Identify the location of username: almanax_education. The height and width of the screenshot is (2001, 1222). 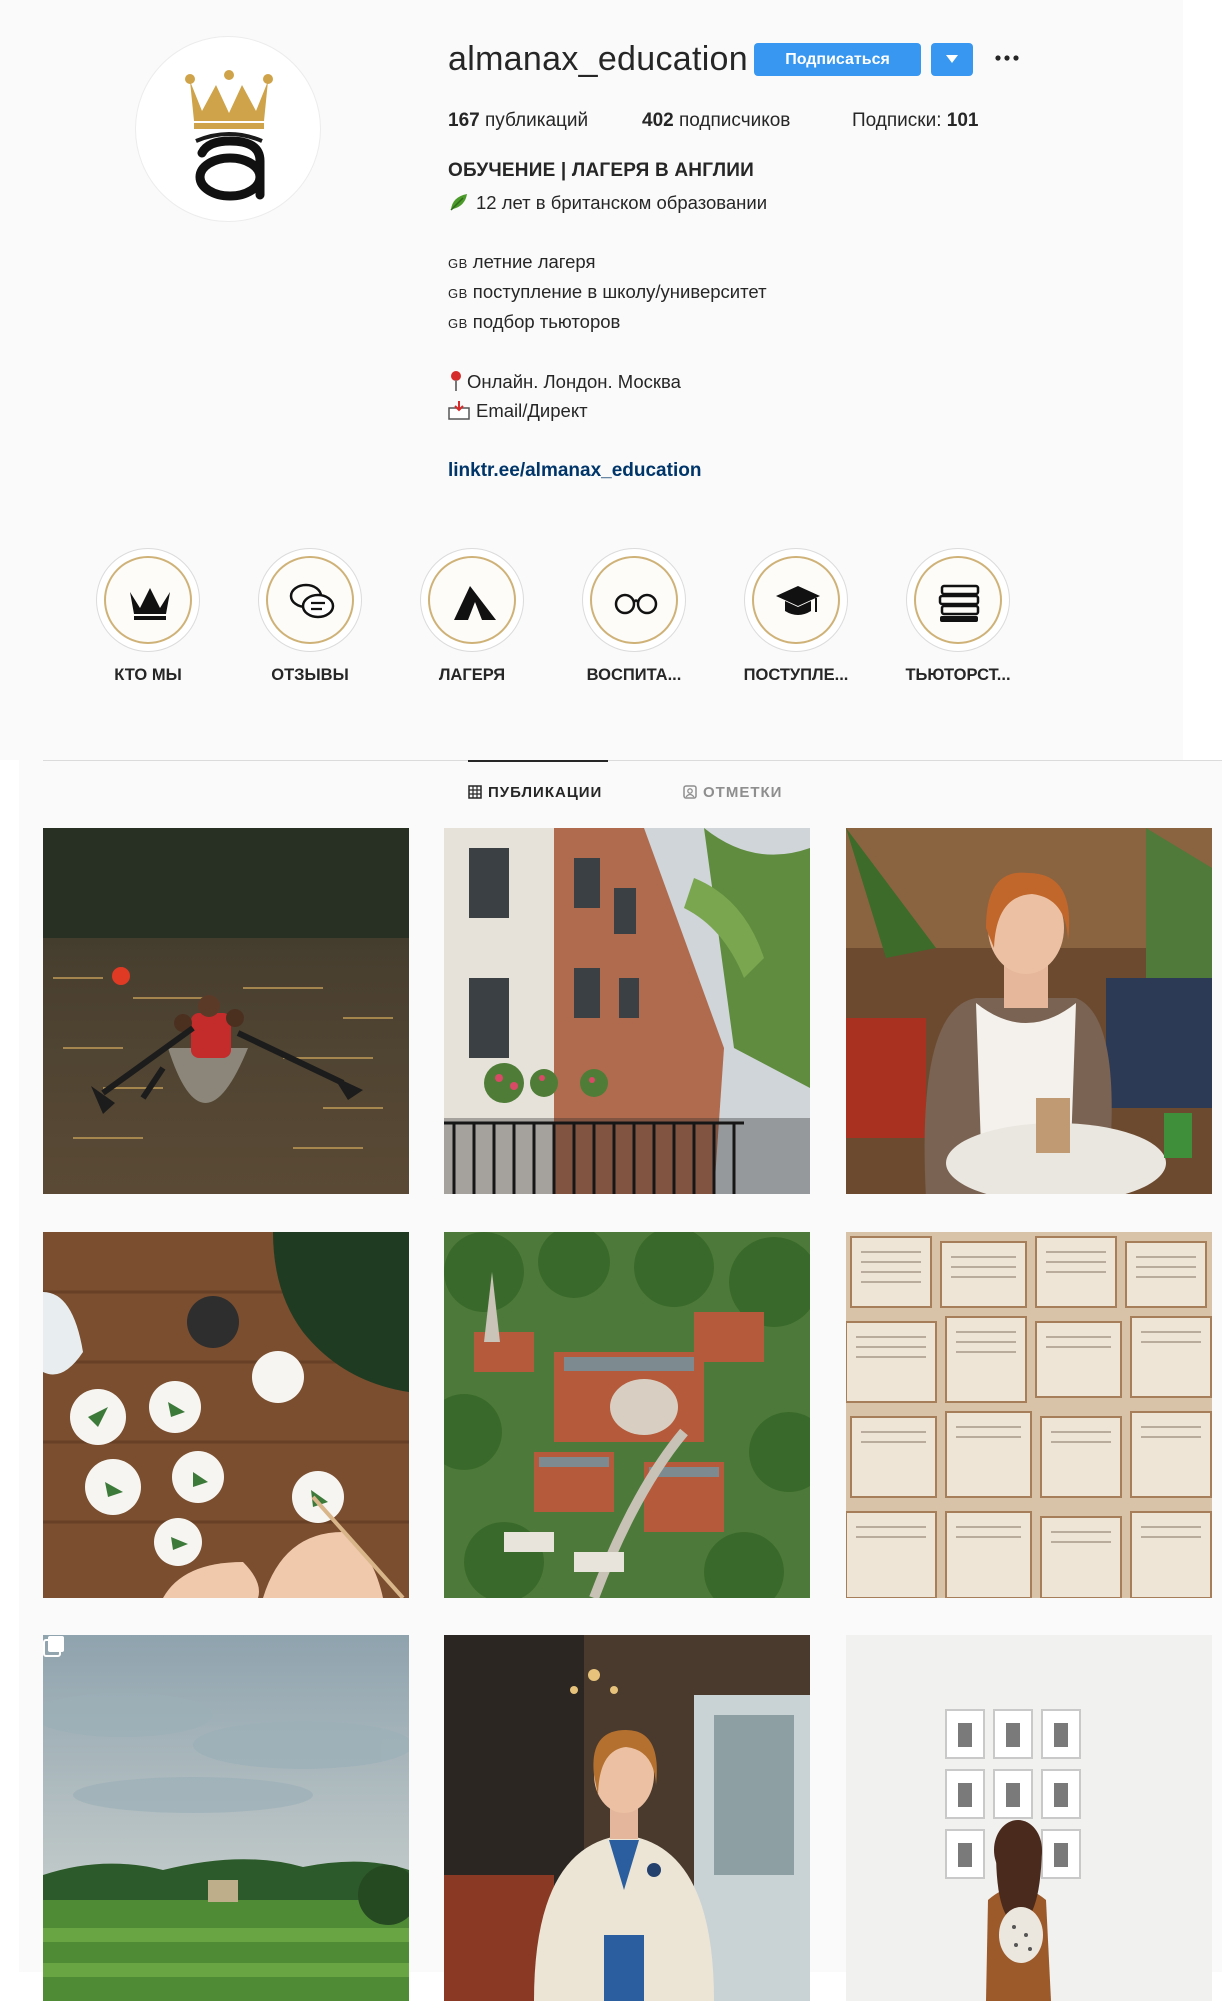
(598, 59).